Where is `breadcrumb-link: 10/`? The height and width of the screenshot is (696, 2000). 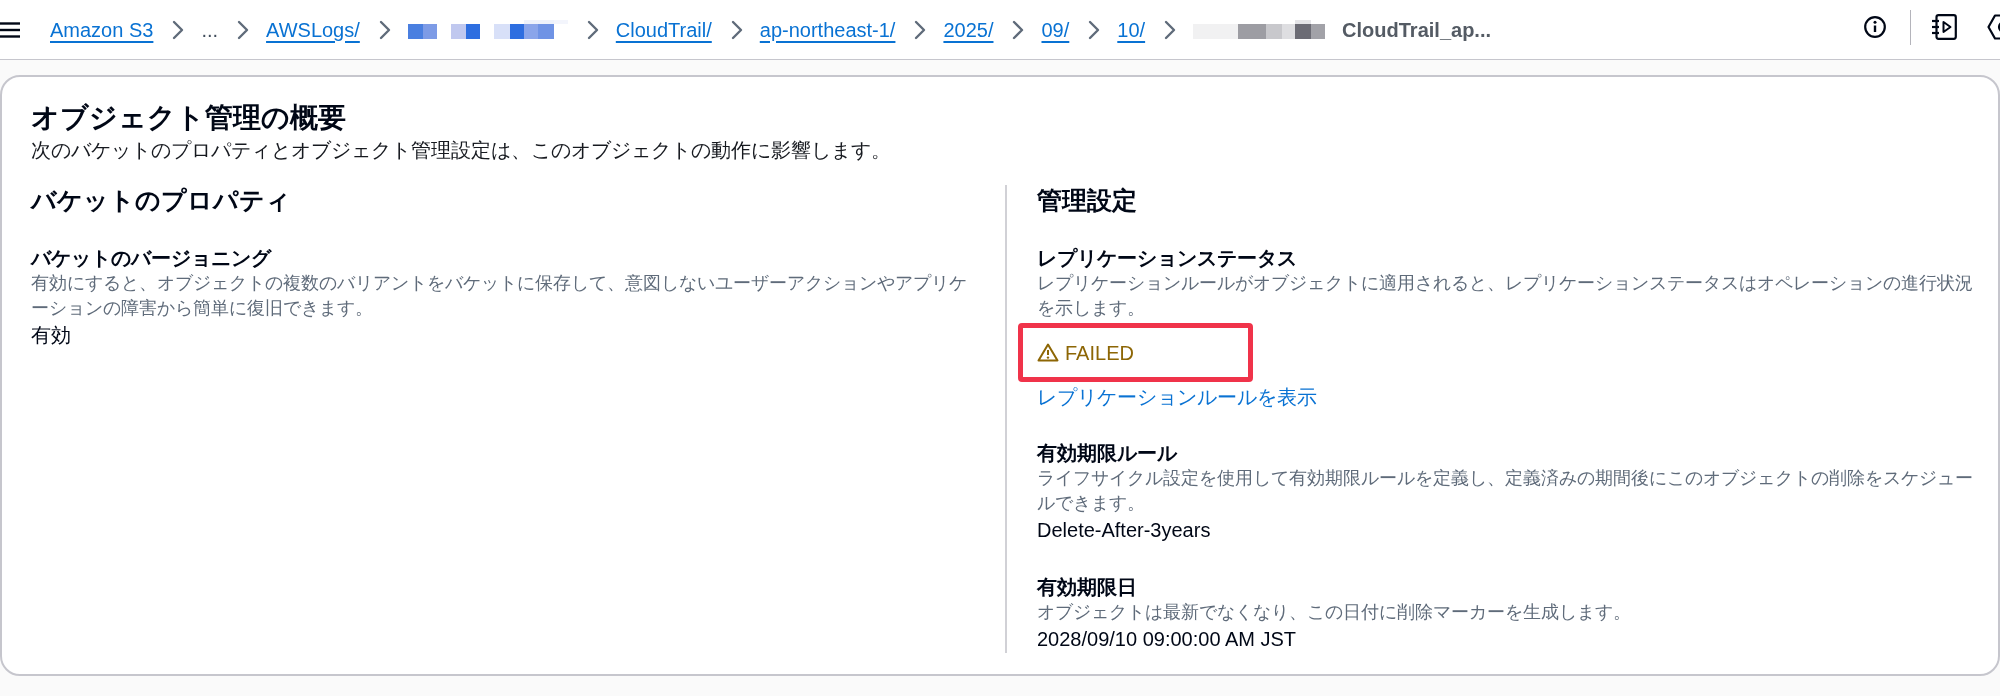
breadcrumb-link: 10/ is located at coordinates (1131, 29).